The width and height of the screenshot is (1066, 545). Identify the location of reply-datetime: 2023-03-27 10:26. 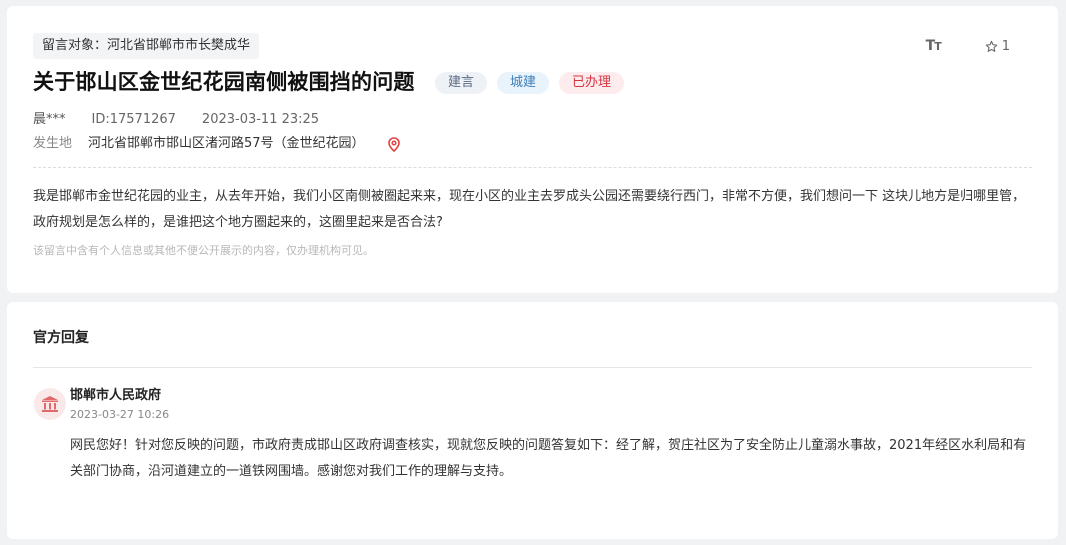
(120, 414).